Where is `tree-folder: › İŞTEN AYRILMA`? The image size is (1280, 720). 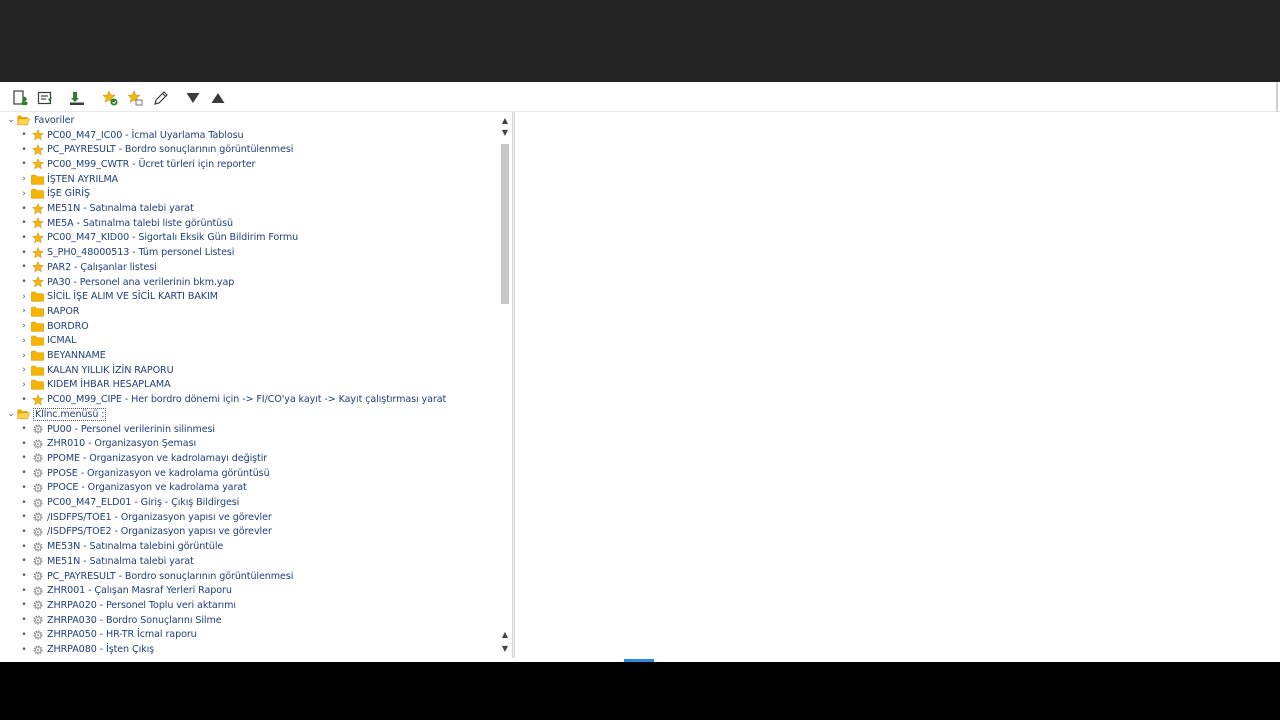 tree-folder: › İŞTEN AYRILMA is located at coordinates (249, 179).